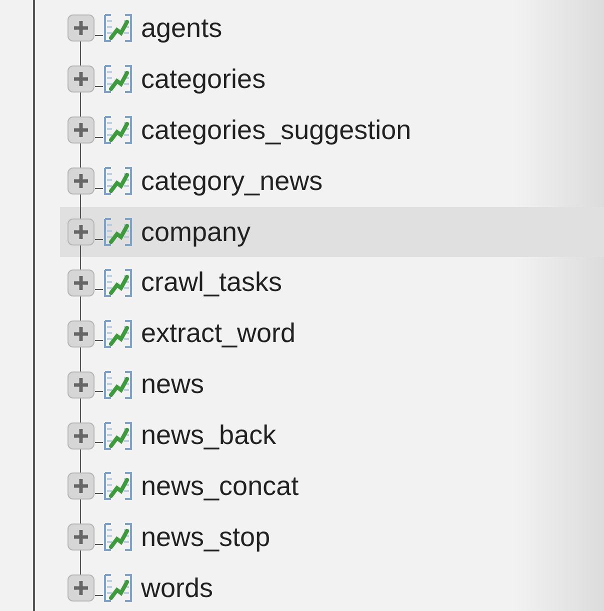 The image size is (604, 611). I want to click on table-item: agents, so click(332, 28).